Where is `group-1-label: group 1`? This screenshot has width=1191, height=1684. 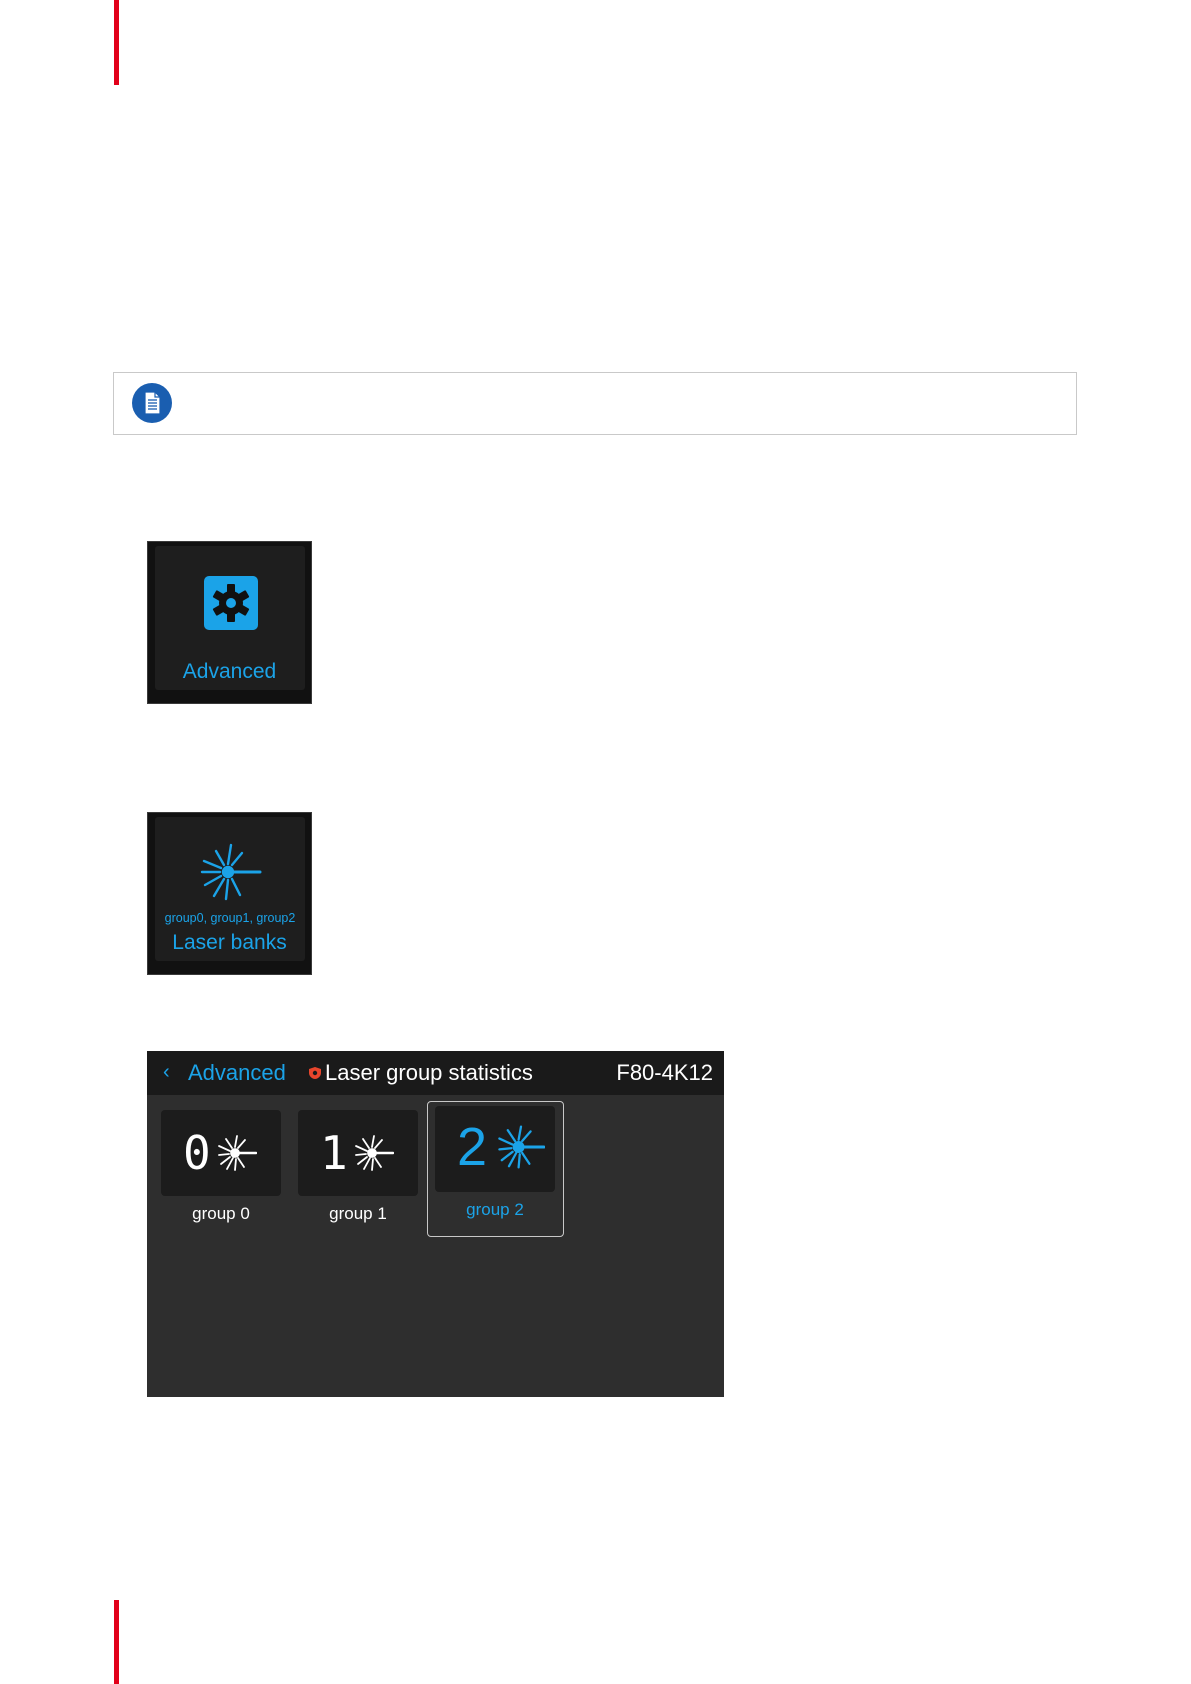
group-1-label: group 1 is located at coordinates (358, 1213).